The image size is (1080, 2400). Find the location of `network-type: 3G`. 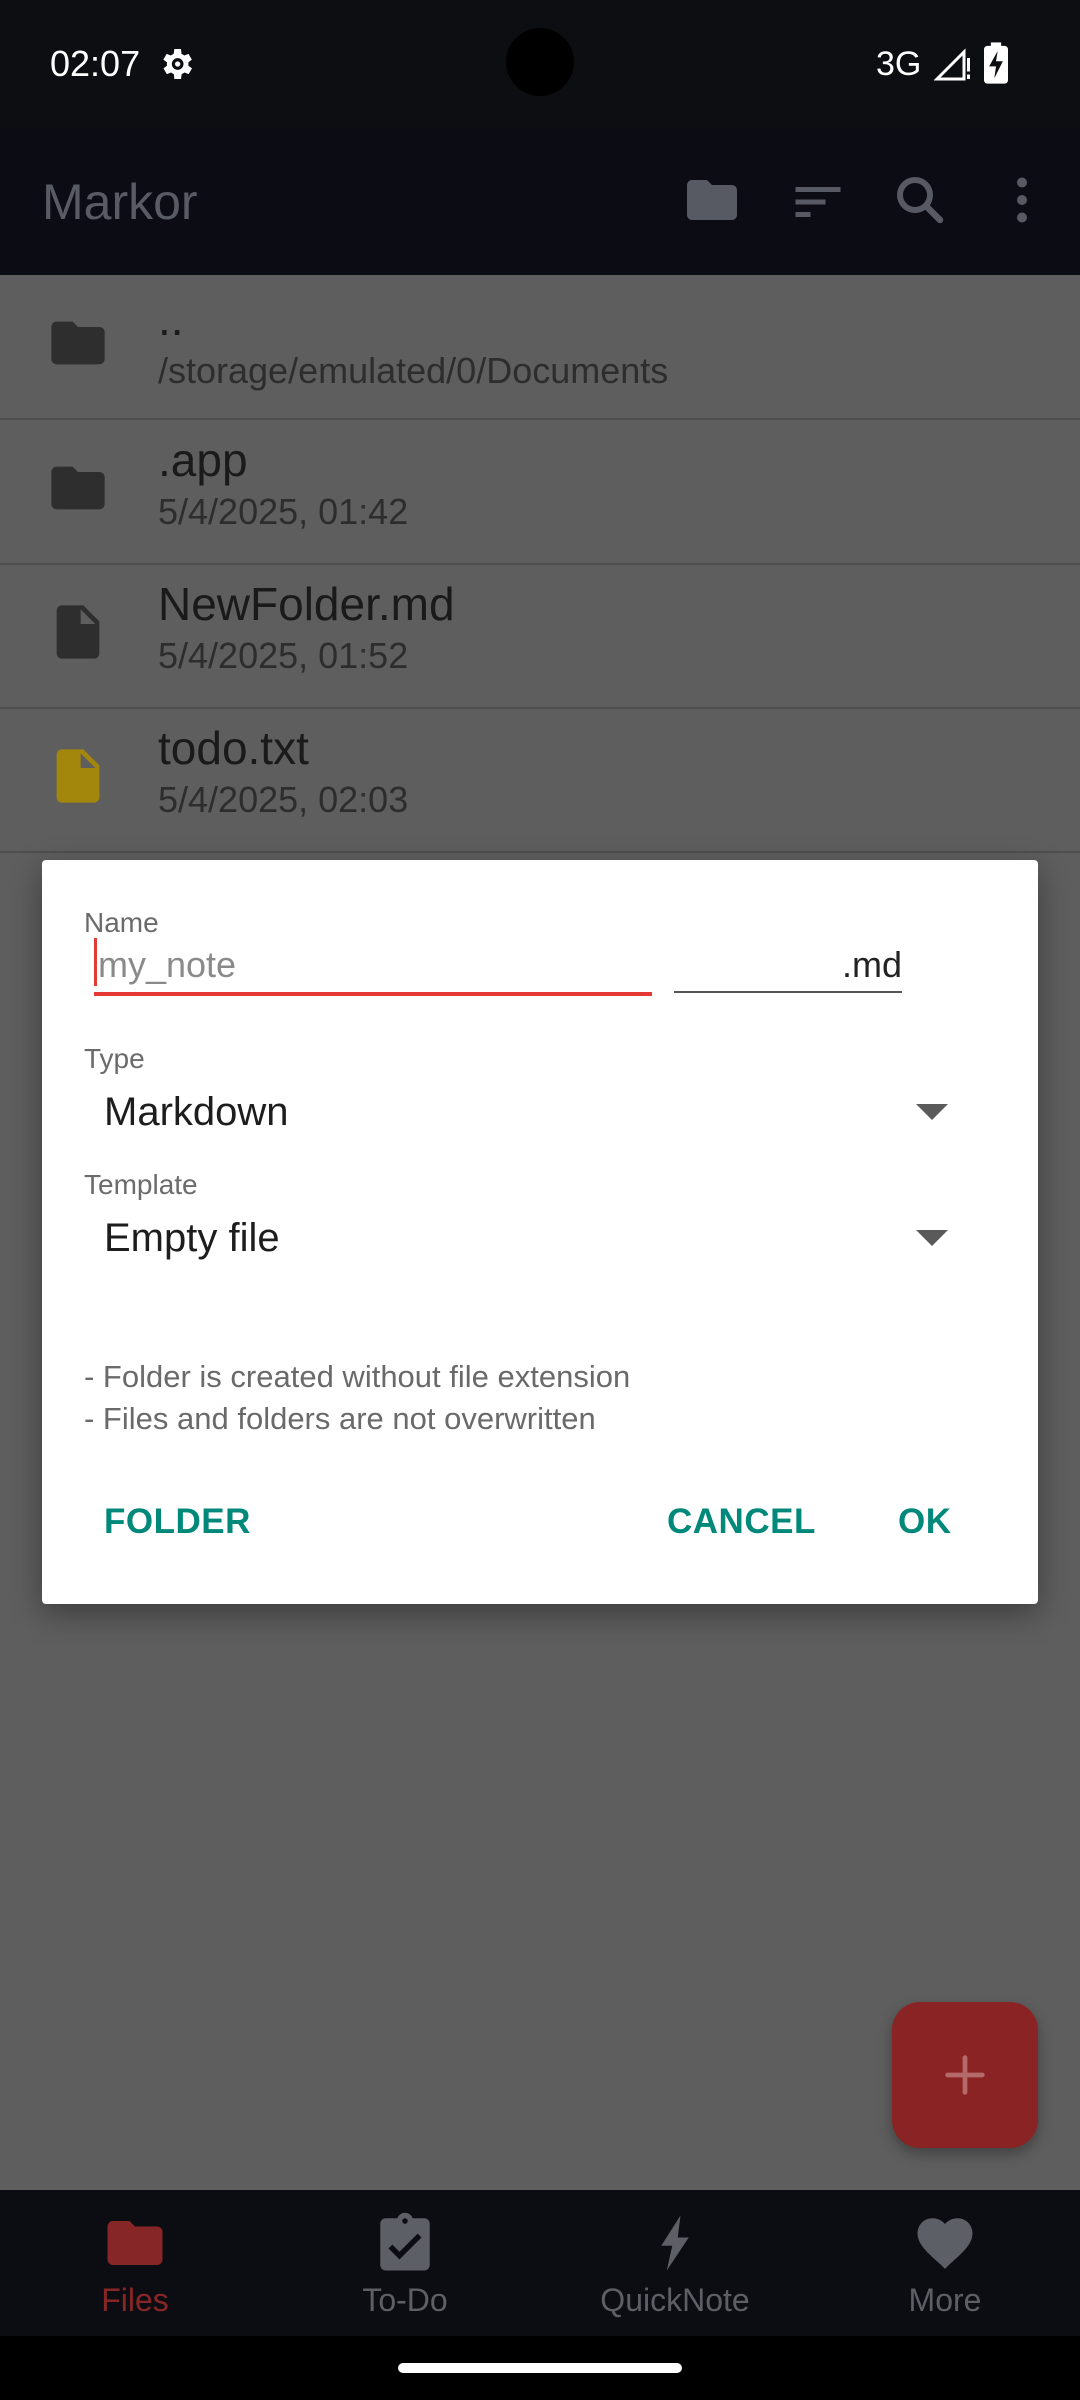

network-type: 3G is located at coordinates (899, 64).